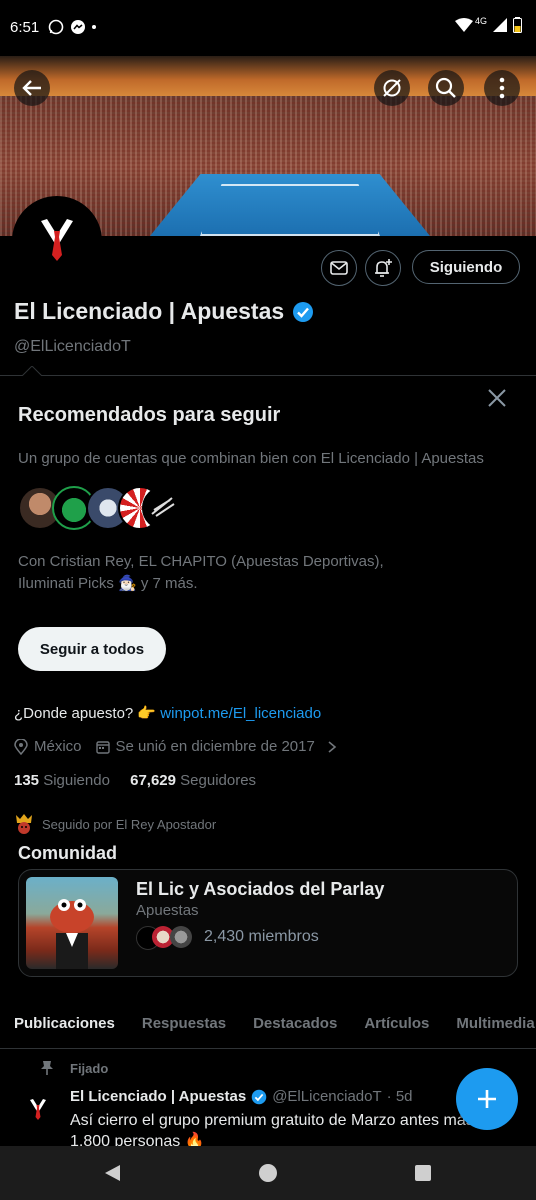  Describe the element at coordinates (268, 28) in the screenshot. I see `status-bar: 6:51 4G` at that location.